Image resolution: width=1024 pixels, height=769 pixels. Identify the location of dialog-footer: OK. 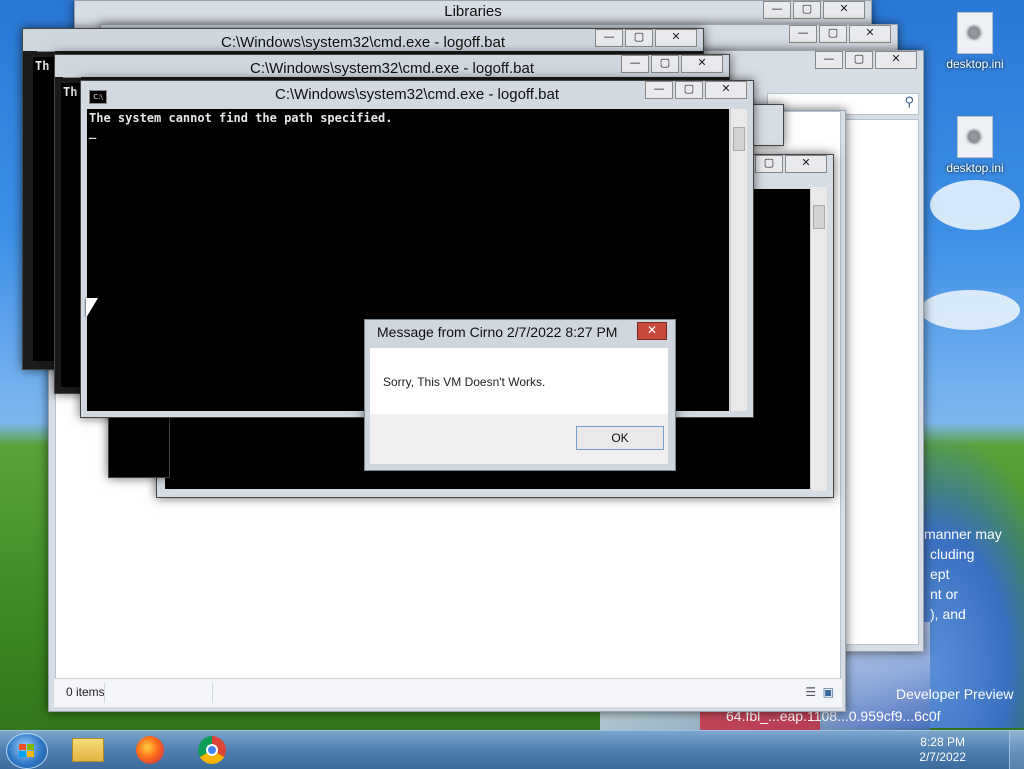
(519, 439).